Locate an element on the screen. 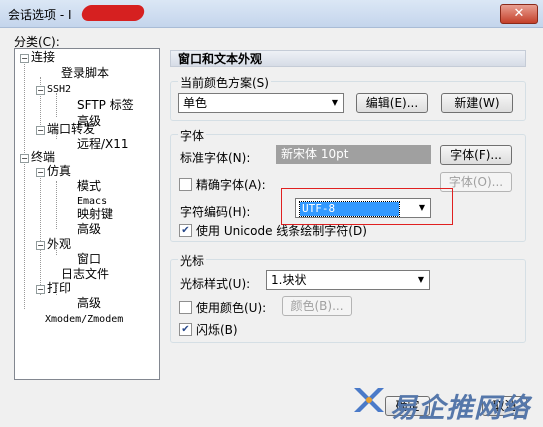 Image resolution: width=543 pixels, height=427 pixels. tree-item-terminal: 终端 is located at coordinates (43, 157).